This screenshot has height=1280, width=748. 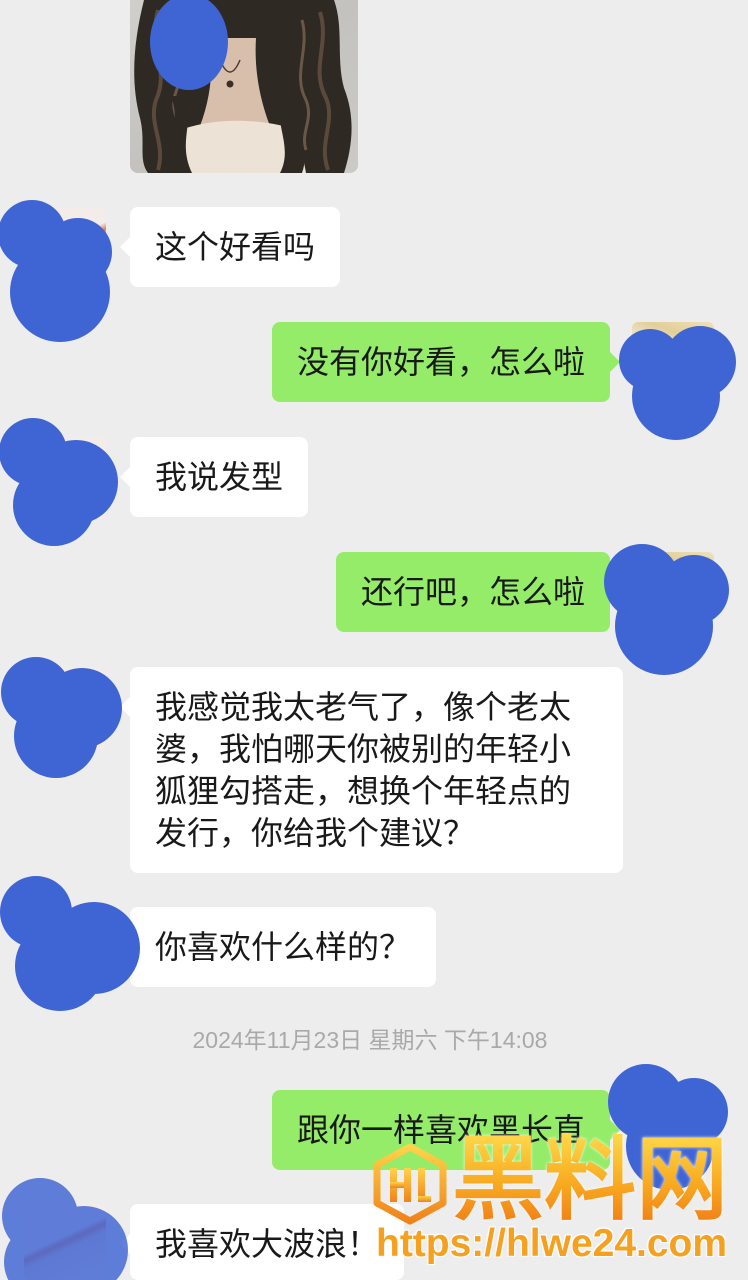 What do you see at coordinates (267, 1244) in the screenshot?
I see `message-text: 我喜欢大波浪！` at bounding box center [267, 1244].